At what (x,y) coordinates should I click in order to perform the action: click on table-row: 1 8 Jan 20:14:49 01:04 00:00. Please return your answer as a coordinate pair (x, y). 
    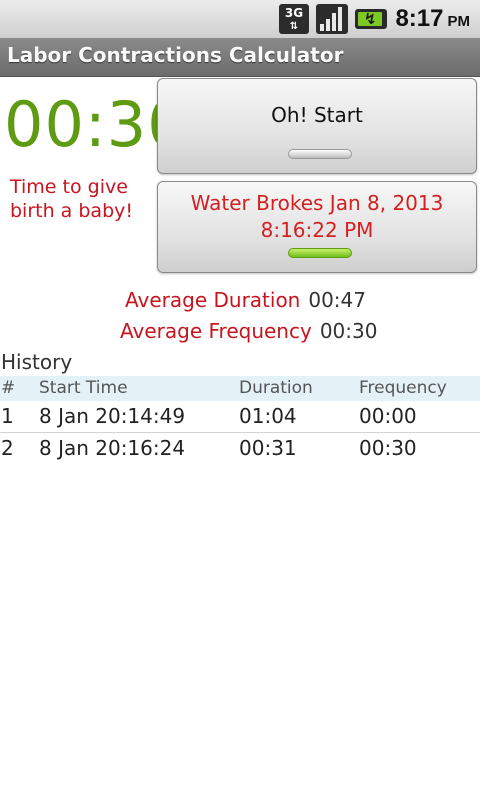
    Looking at the image, I should click on (240, 417).